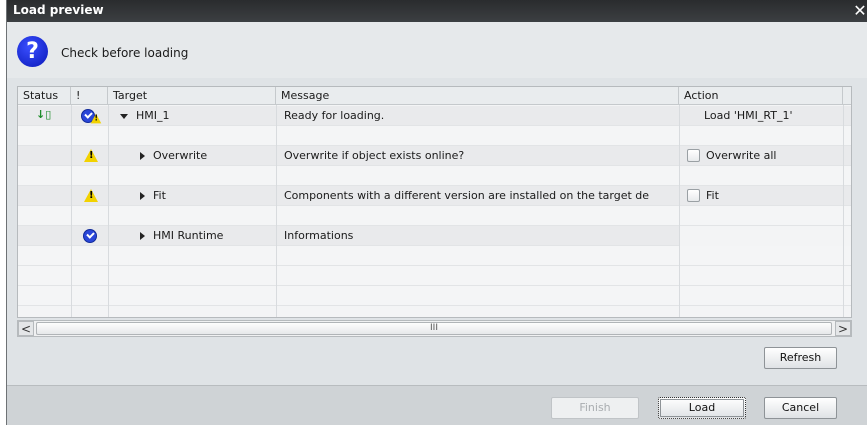 The image size is (867, 425). Describe the element at coordinates (859, 11) in the screenshot. I see `close-icon: ✕` at that location.